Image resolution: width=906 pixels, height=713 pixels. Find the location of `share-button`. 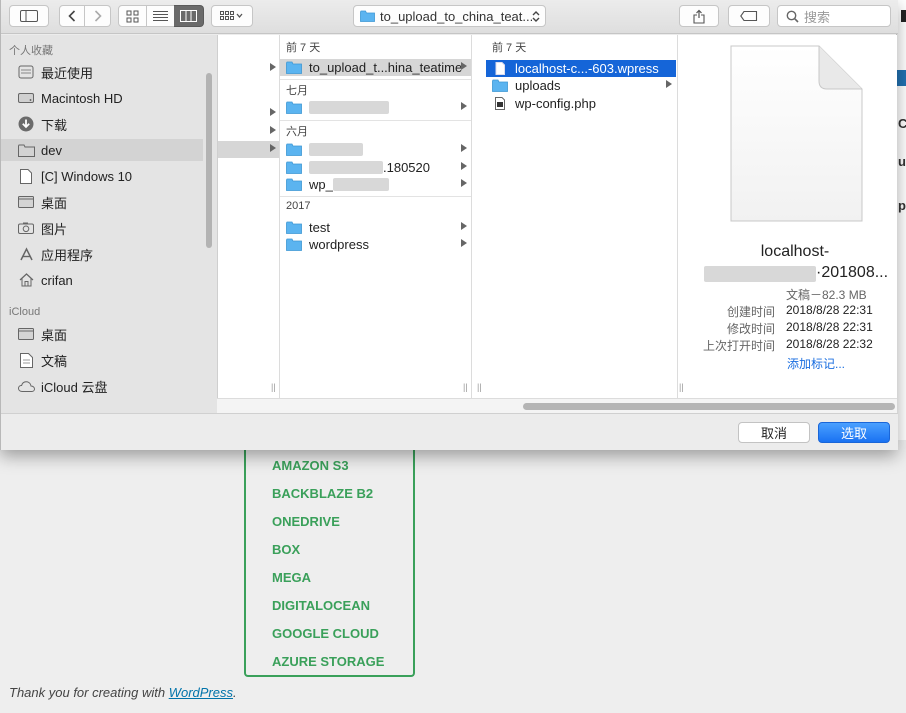

share-button is located at coordinates (699, 16).